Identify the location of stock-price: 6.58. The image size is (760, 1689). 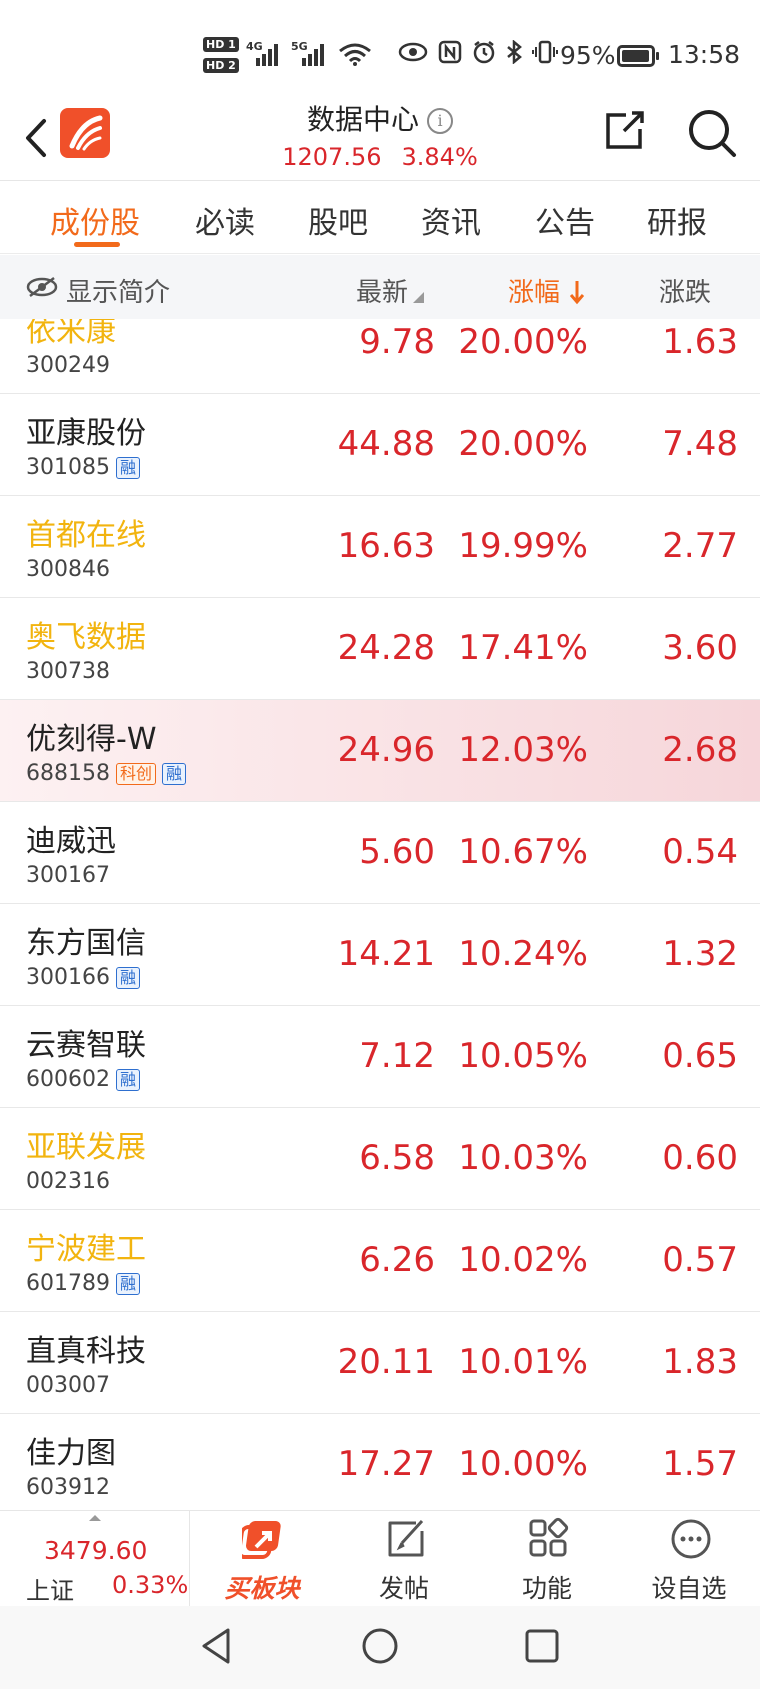
(397, 1158).